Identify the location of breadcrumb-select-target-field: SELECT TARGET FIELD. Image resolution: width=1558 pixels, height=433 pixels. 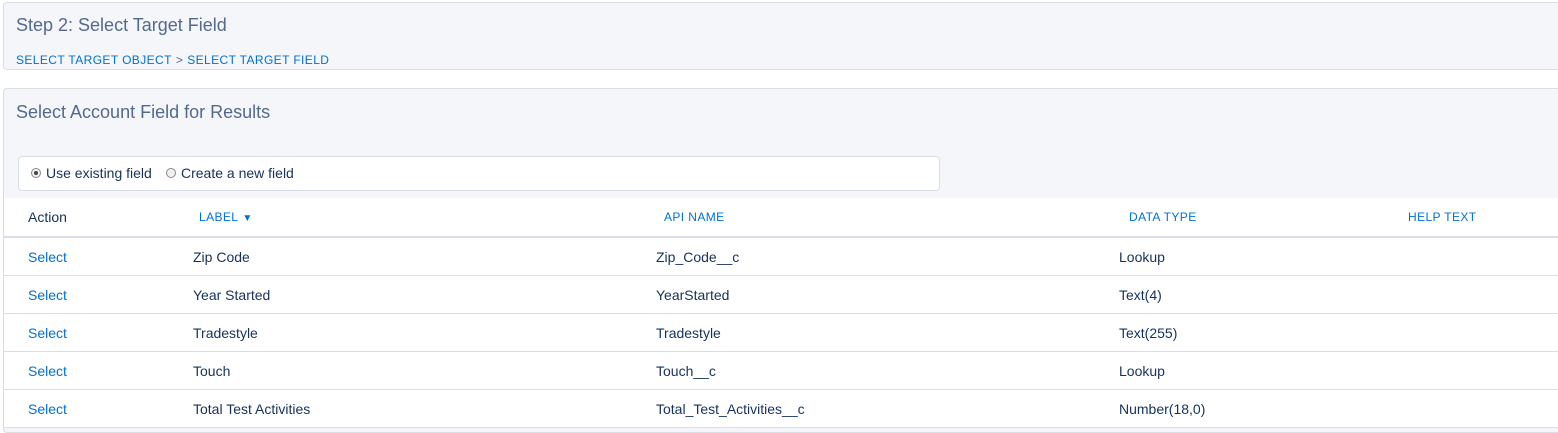
(258, 60).